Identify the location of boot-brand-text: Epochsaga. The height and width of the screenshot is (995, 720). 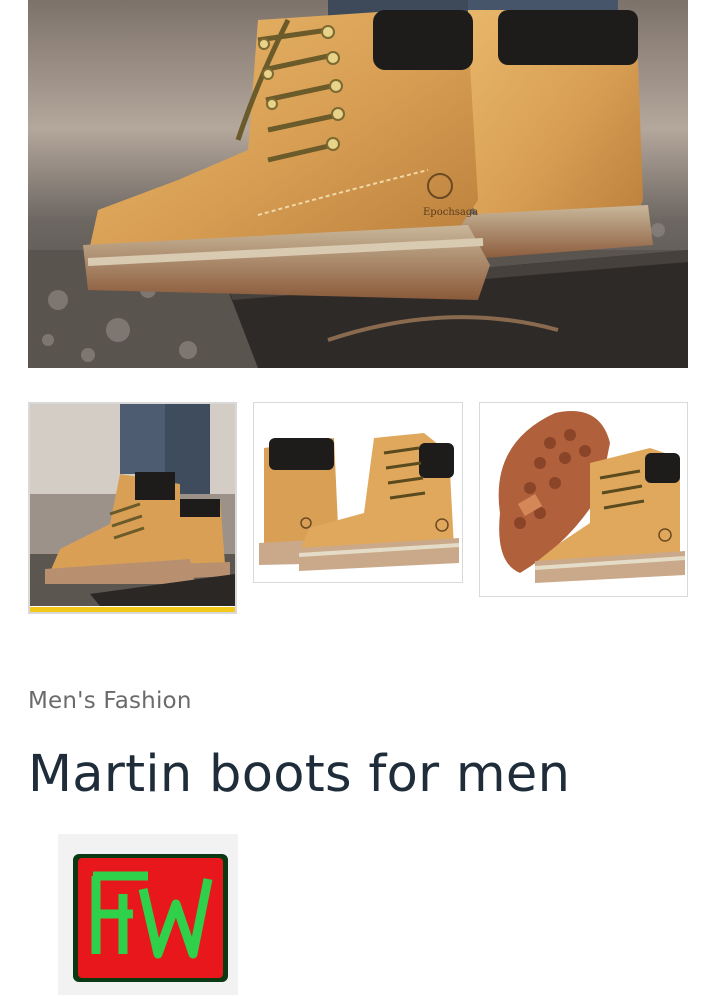
(450, 212).